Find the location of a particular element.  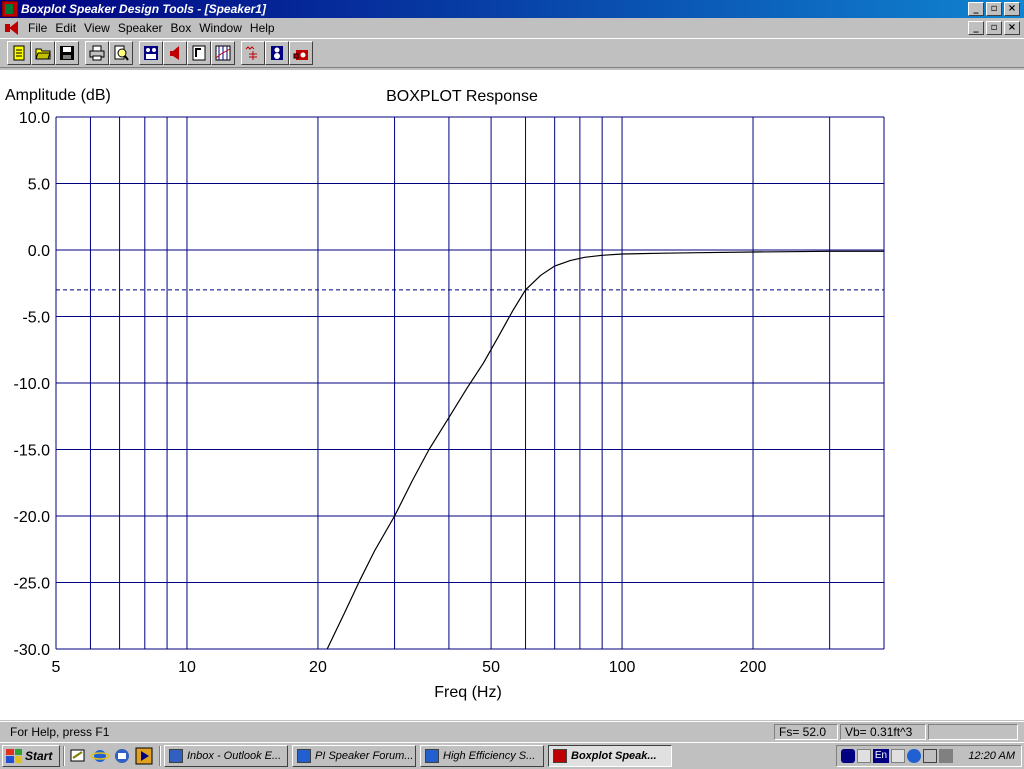

media-player-icon is located at coordinates (144, 755).